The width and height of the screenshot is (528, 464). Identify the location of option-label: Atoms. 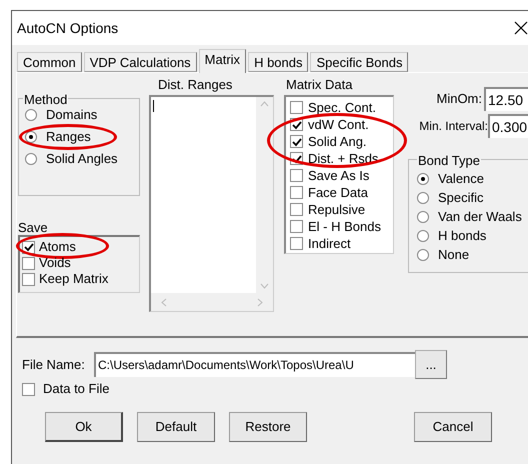
(57, 247).